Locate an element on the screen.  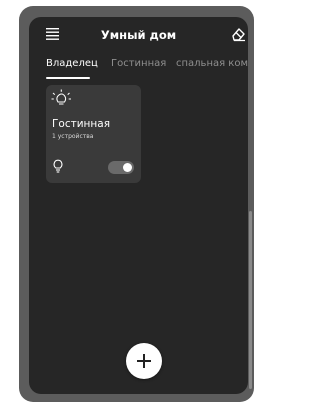
eraser-icon is located at coordinates (238, 34).